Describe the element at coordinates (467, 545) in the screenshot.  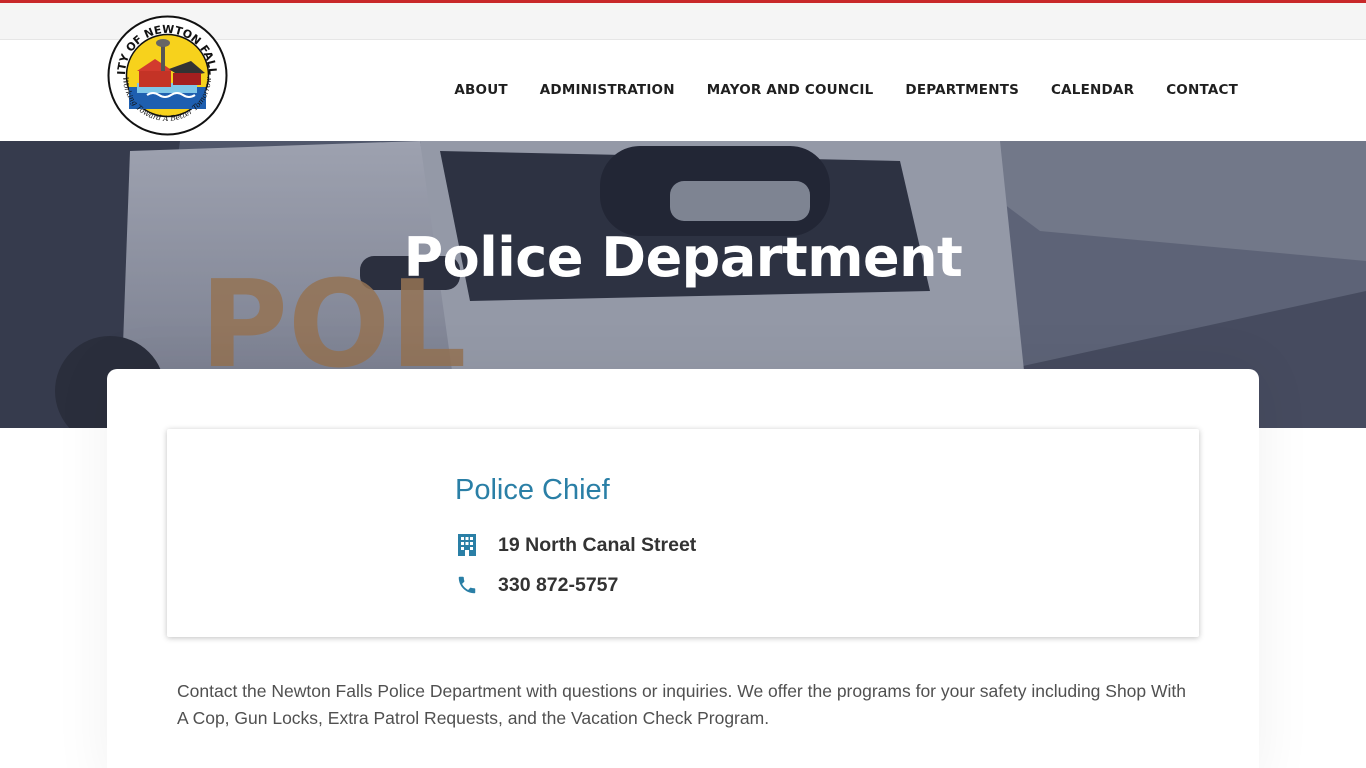
I see `building-icon` at that location.